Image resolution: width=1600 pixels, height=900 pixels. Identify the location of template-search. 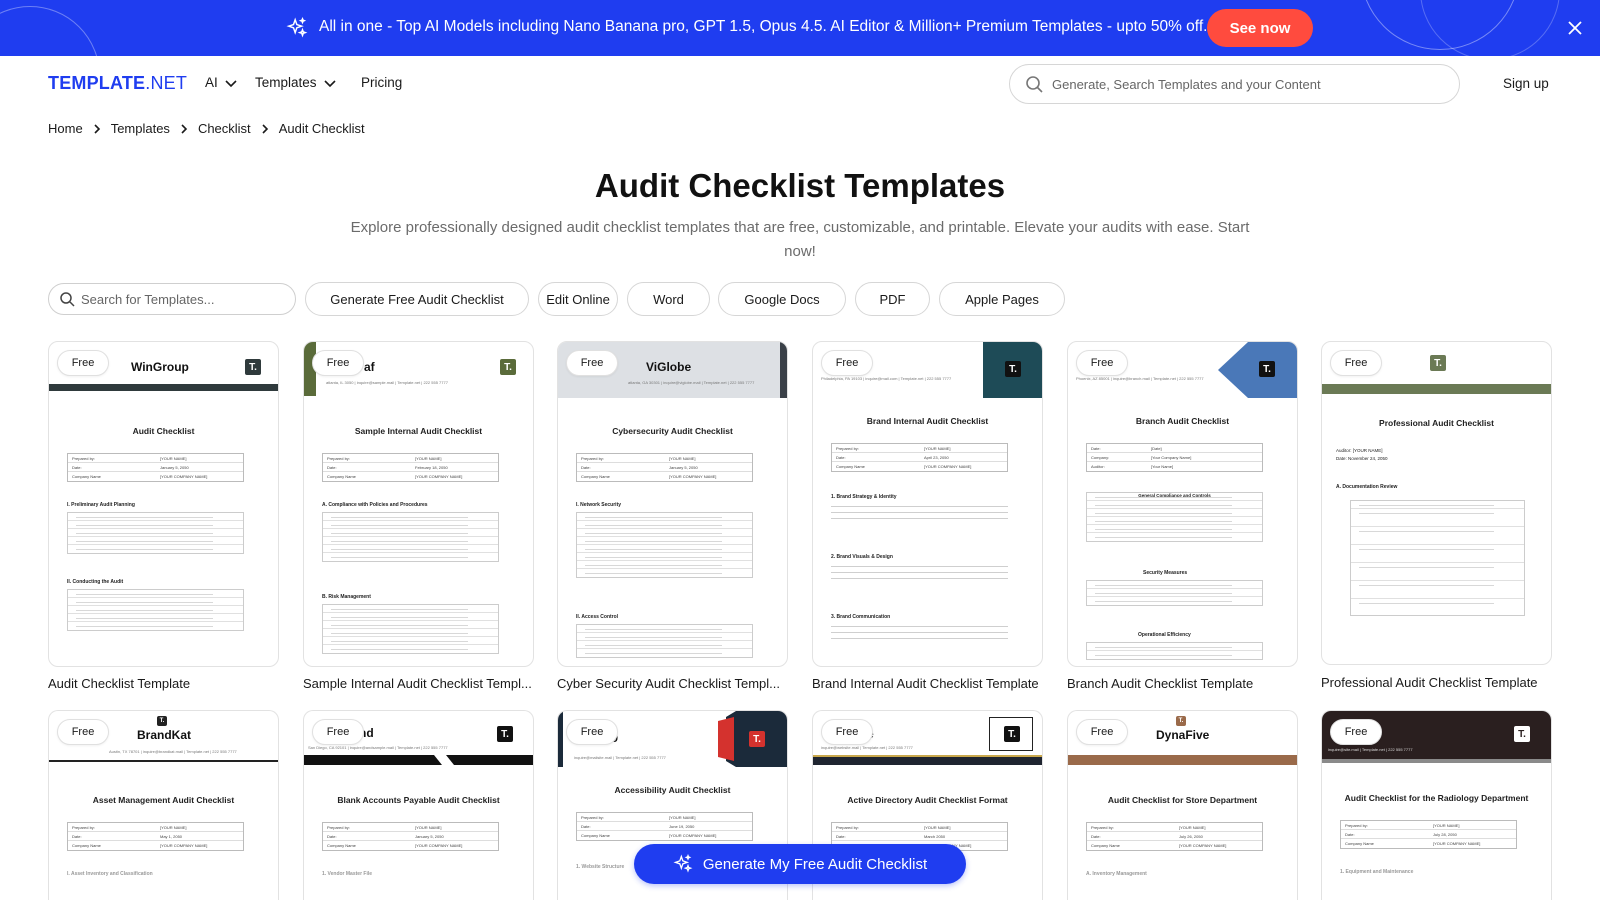
(172, 299).